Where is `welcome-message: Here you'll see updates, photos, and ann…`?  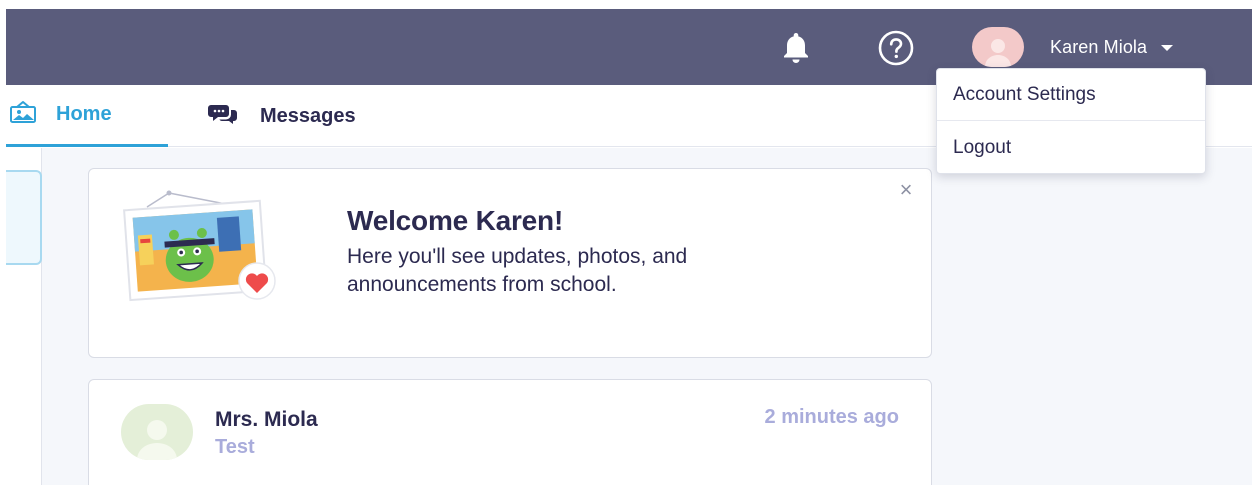 welcome-message: Here you'll see updates, photos, and ann… is located at coordinates (517, 270).